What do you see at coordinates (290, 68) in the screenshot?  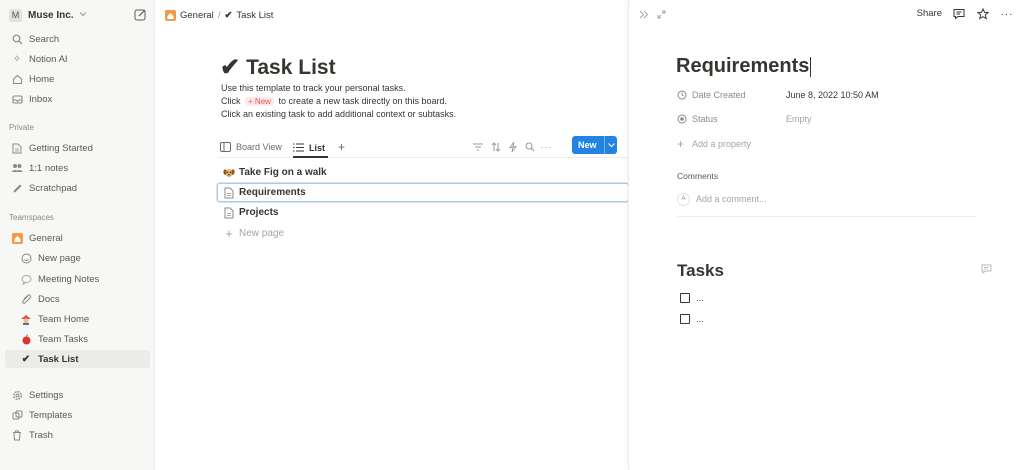 I see `page-title: Task List` at bounding box center [290, 68].